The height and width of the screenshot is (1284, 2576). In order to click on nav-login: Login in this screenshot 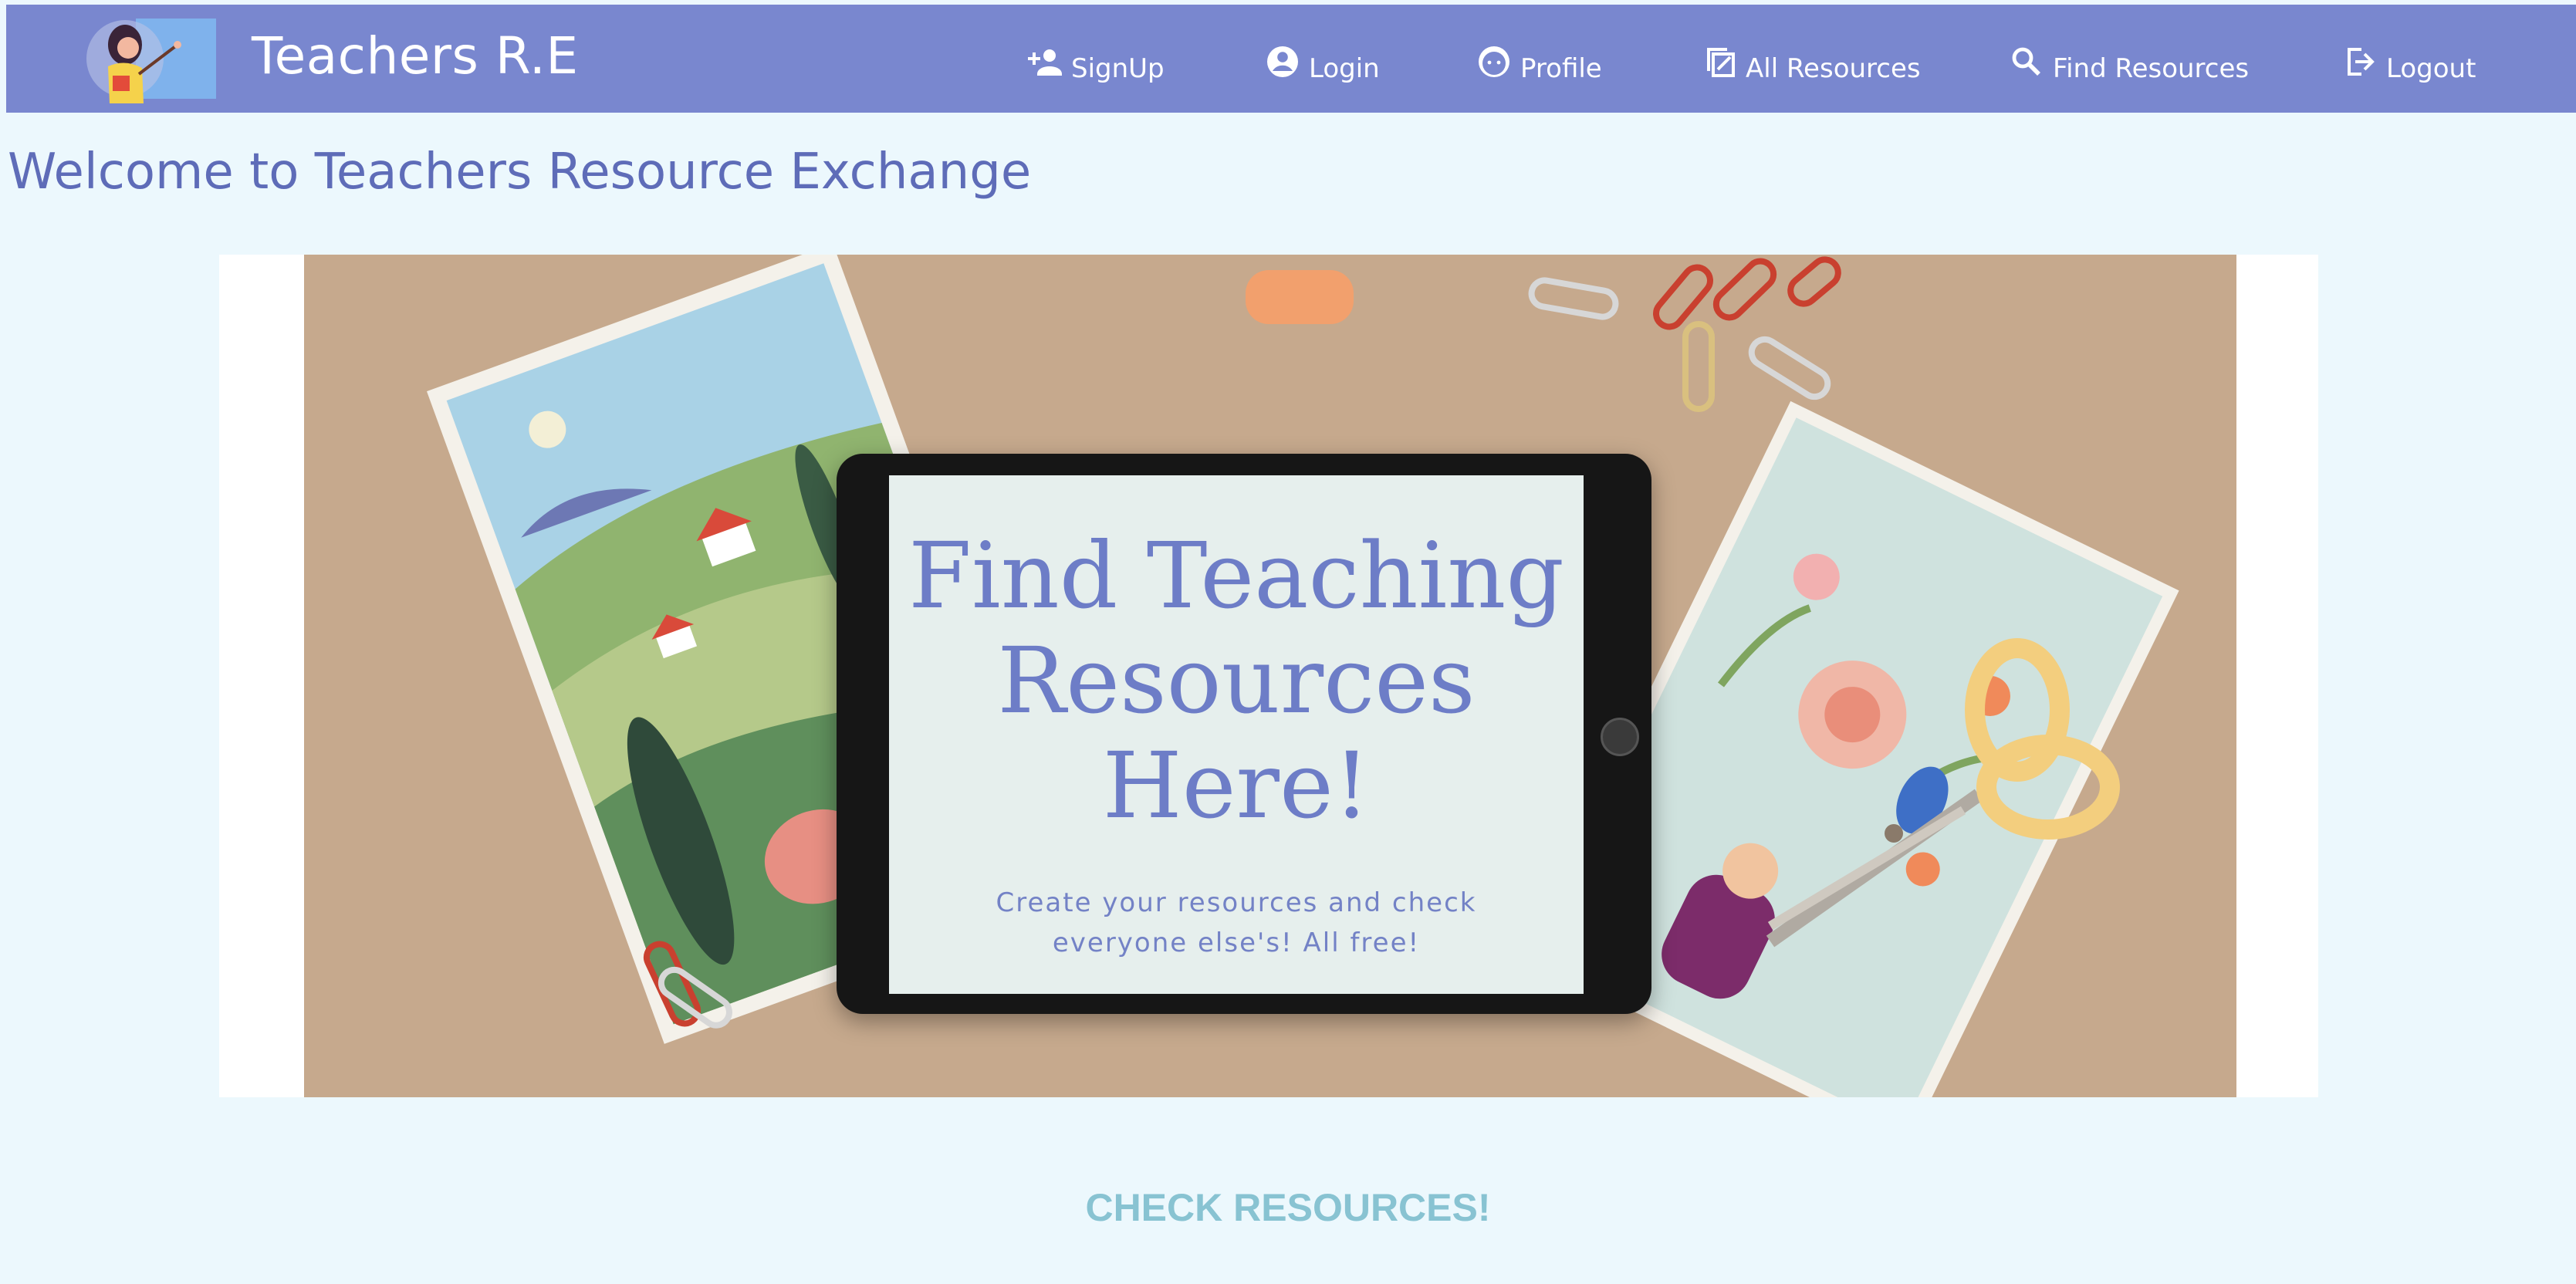, I will do `click(1322, 62)`.